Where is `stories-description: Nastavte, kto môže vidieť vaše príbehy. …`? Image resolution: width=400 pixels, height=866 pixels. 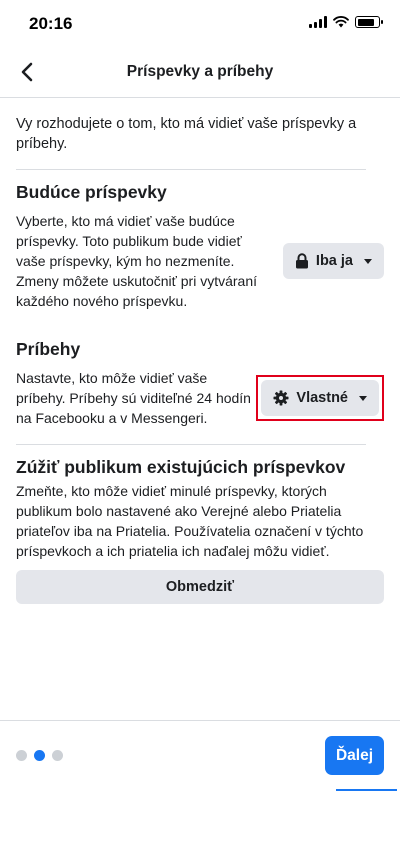 stories-description: Nastavte, kto môže vidieť vaše príbehy. … is located at coordinates (133, 398).